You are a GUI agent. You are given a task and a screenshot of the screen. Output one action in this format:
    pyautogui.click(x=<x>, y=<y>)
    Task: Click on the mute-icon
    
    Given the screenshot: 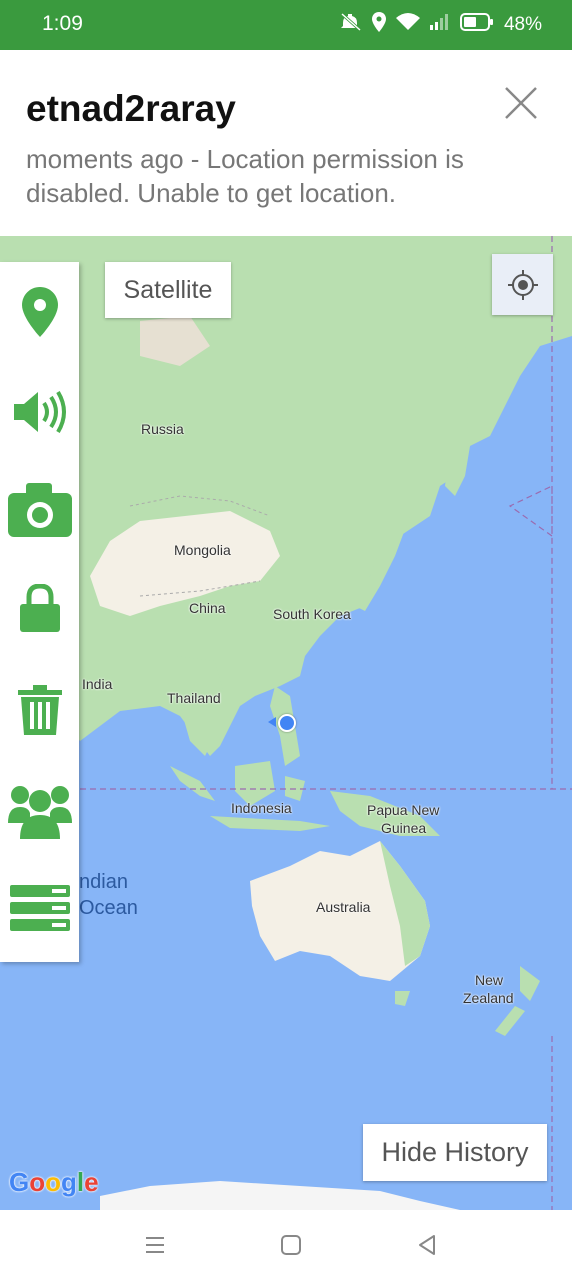 What is the action you would take?
    pyautogui.click(x=351, y=25)
    